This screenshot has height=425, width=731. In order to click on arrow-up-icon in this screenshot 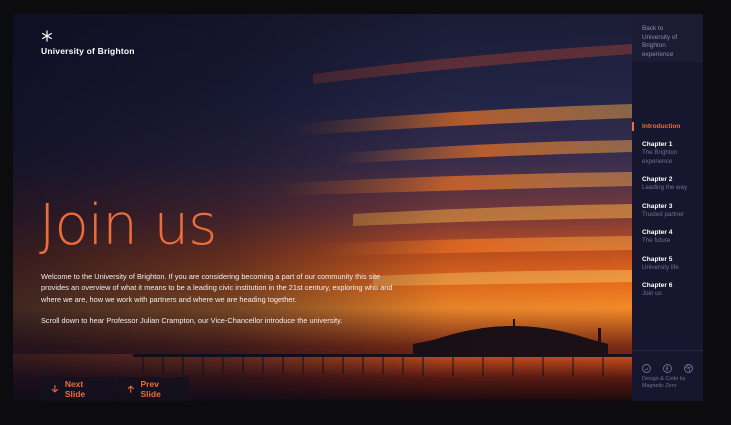, I will do `click(130, 389)`.